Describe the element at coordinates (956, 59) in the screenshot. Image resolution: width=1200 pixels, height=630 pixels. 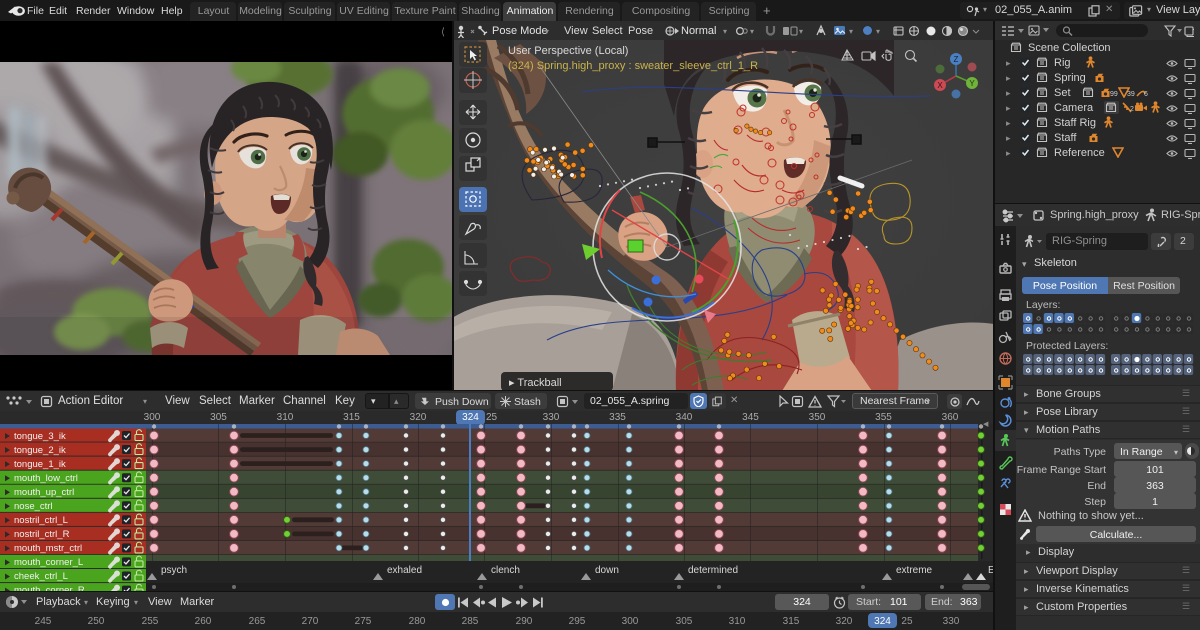
I see `svg-text: Z` at that location.